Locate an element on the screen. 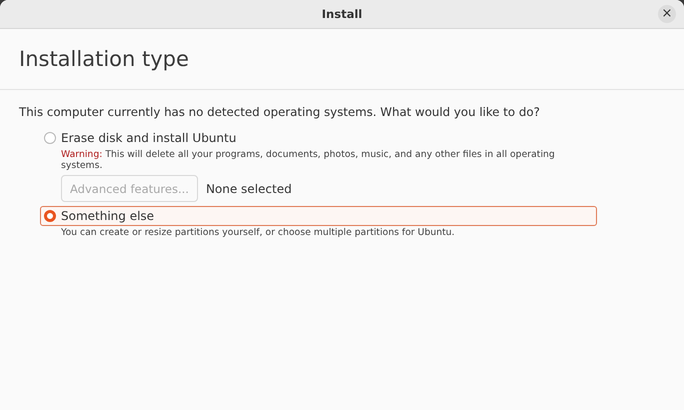  status-text: None selected is located at coordinates (249, 189).